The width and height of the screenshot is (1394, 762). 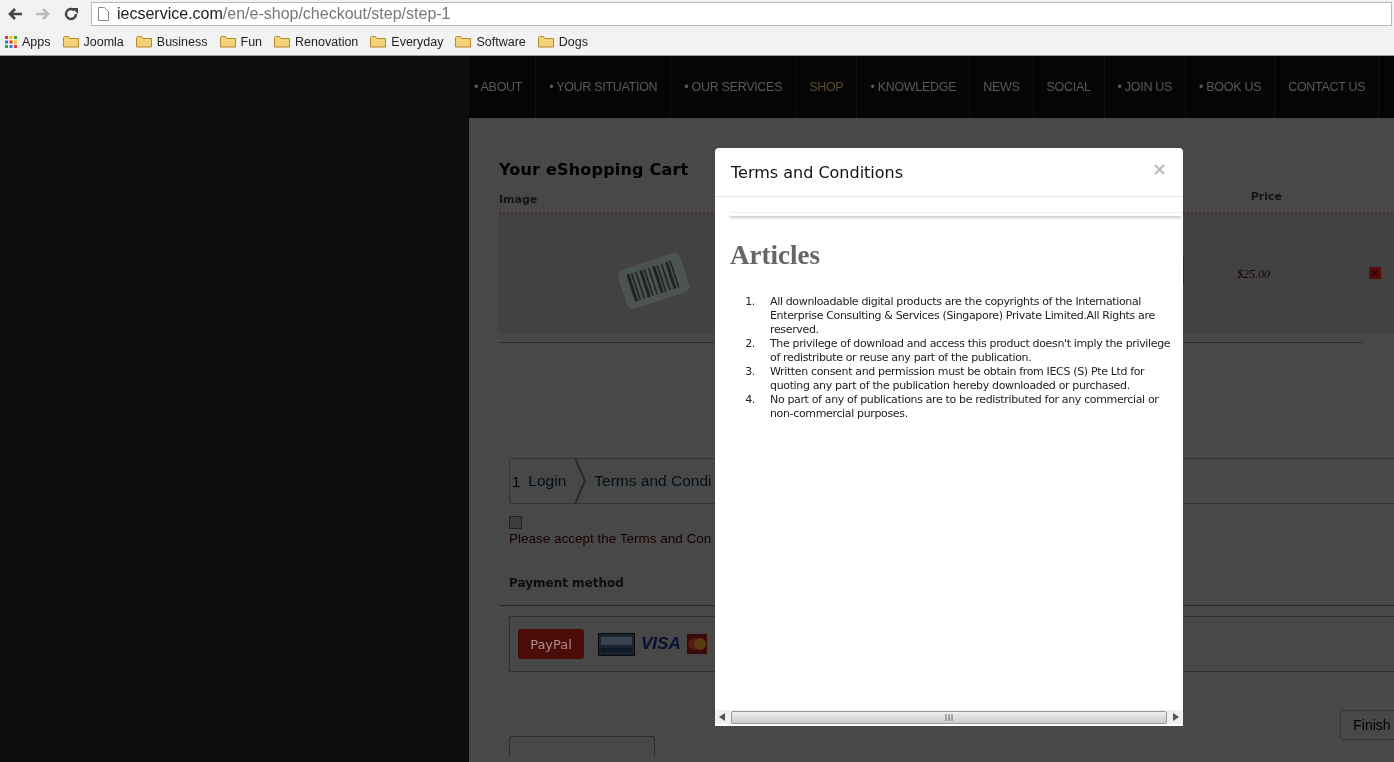 What do you see at coordinates (562, 41) in the screenshot?
I see `bookmark: Dogs` at bounding box center [562, 41].